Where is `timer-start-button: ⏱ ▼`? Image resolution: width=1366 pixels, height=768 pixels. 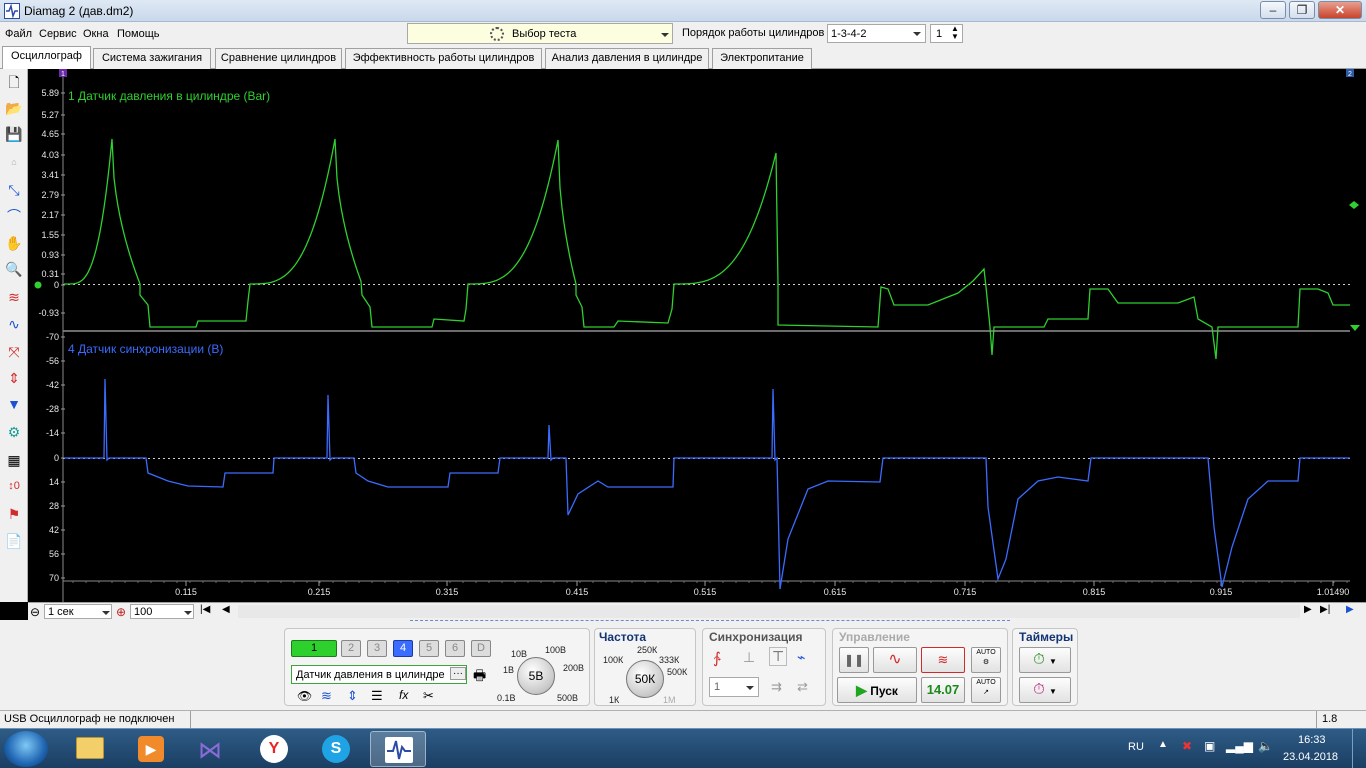
timer-start-button: ⏱ ▼ is located at coordinates (1045, 660).